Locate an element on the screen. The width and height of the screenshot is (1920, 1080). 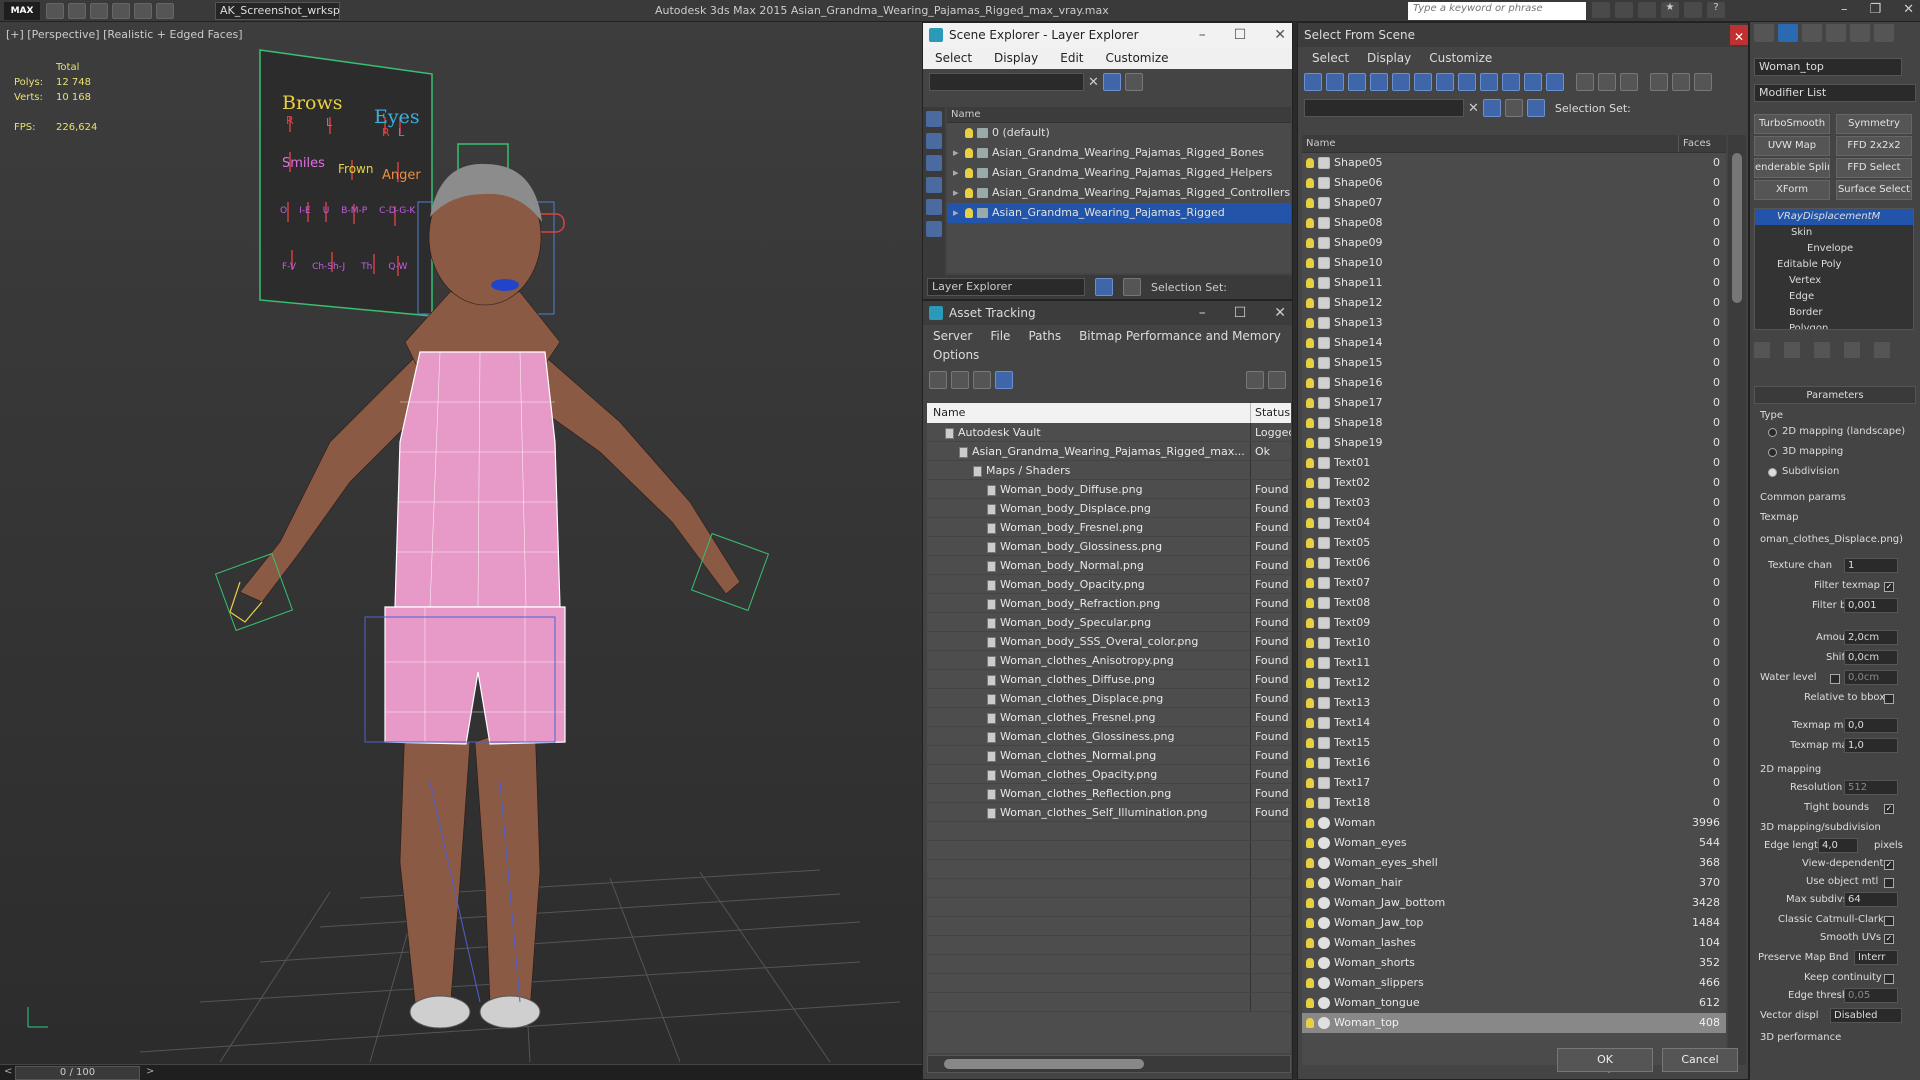
filter-xrefs-icon is located at coordinates (1467, 82).